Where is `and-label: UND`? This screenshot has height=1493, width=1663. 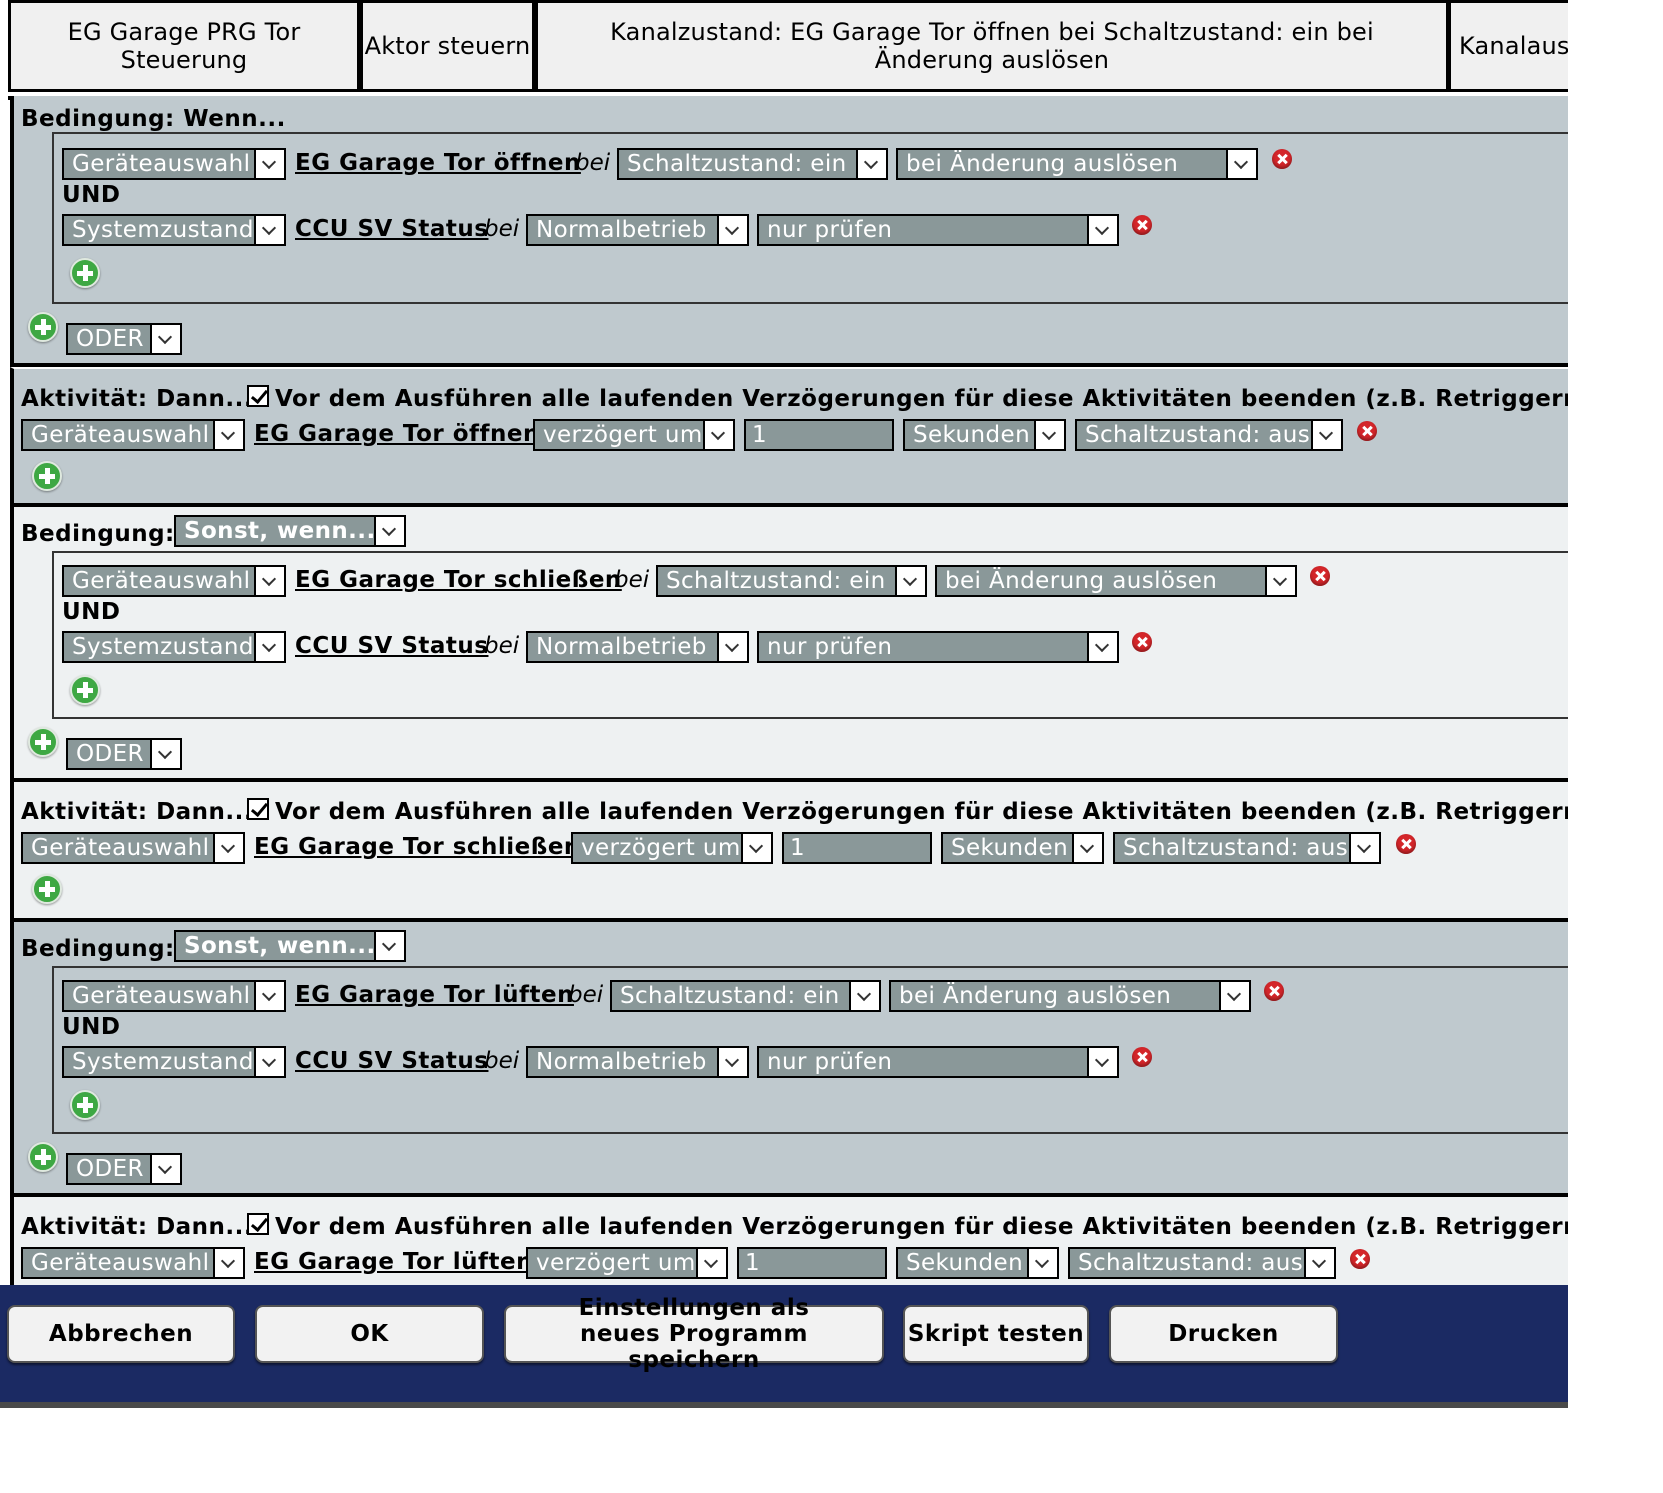 and-label: UND is located at coordinates (91, 195).